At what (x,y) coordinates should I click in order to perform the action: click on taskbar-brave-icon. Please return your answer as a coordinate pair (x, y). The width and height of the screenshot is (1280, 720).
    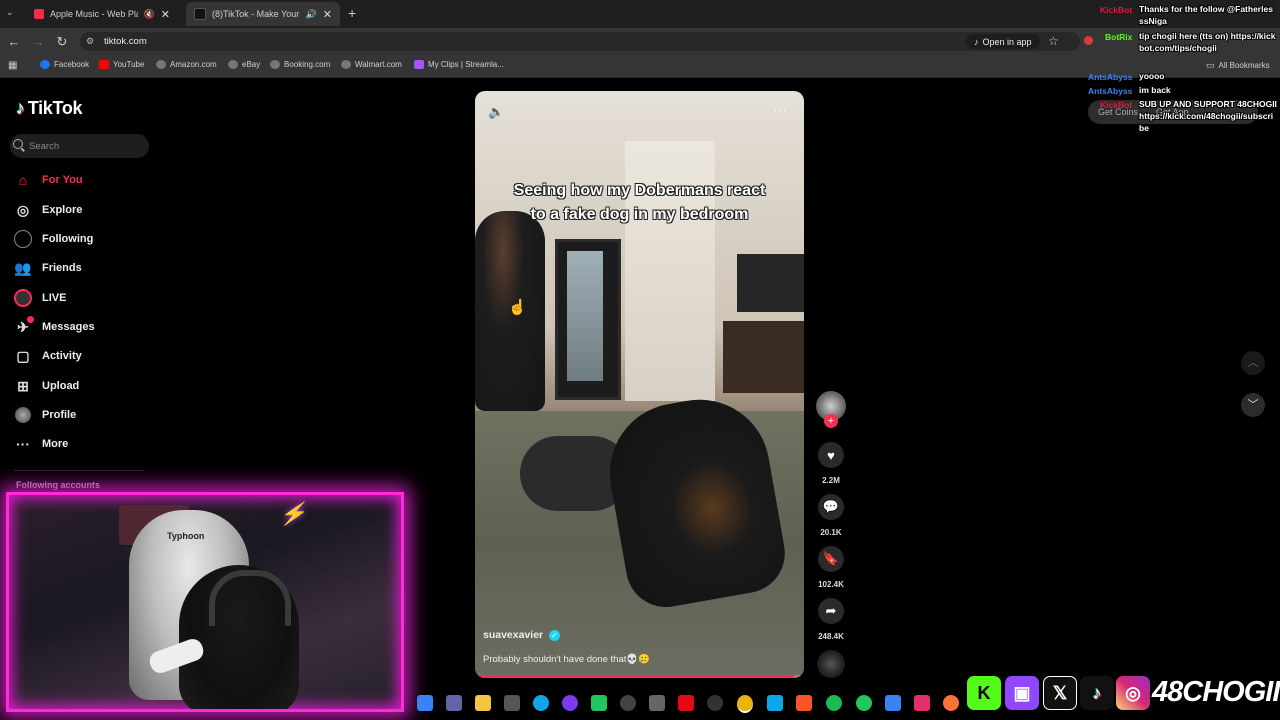
    Looking at the image, I should click on (804, 703).